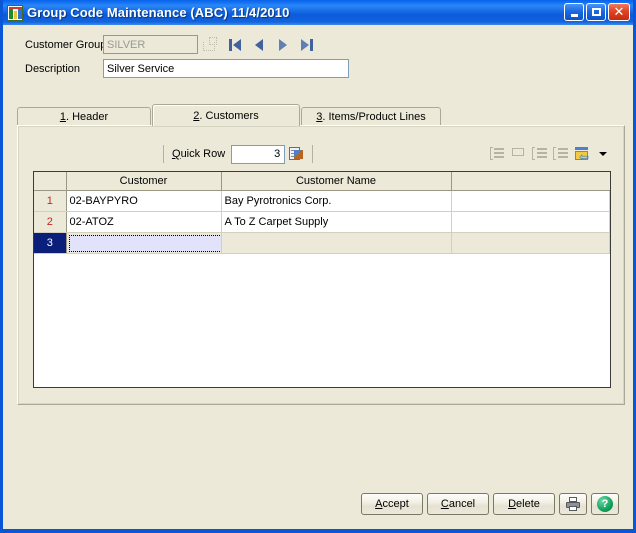  I want to click on help-button: ?, so click(605, 504).